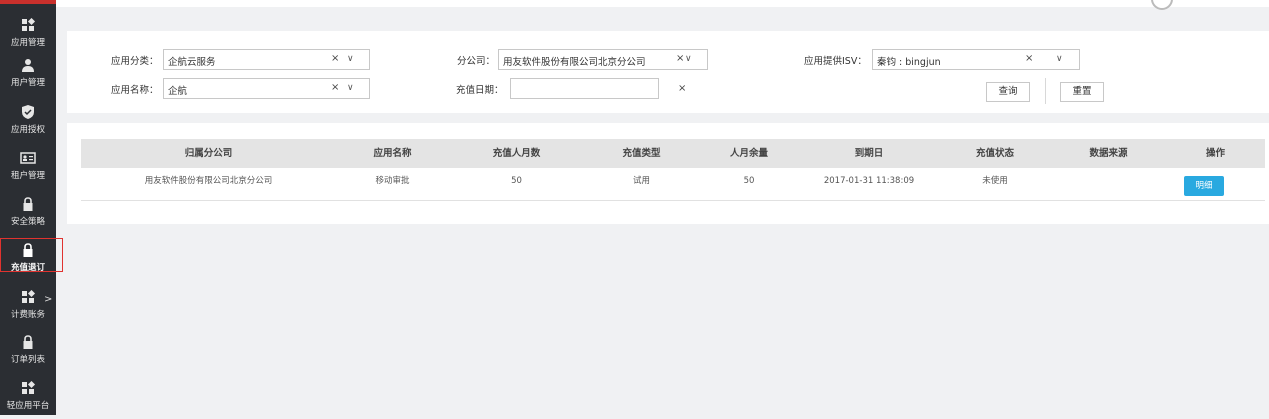  I want to click on column-header-expiry: 到期日, so click(869, 153).